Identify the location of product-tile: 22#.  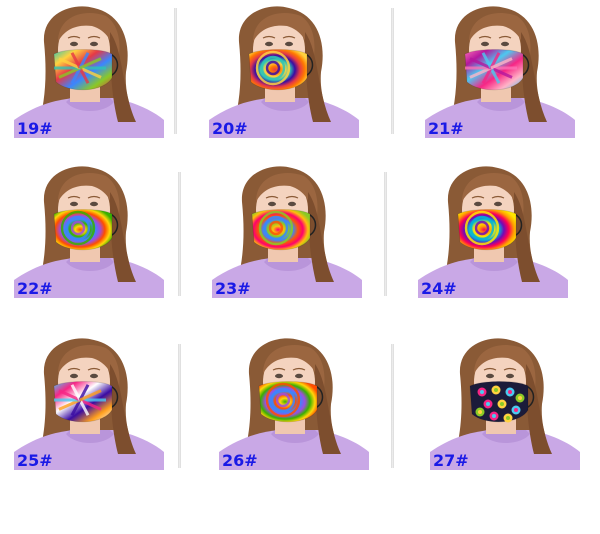
(89, 230).